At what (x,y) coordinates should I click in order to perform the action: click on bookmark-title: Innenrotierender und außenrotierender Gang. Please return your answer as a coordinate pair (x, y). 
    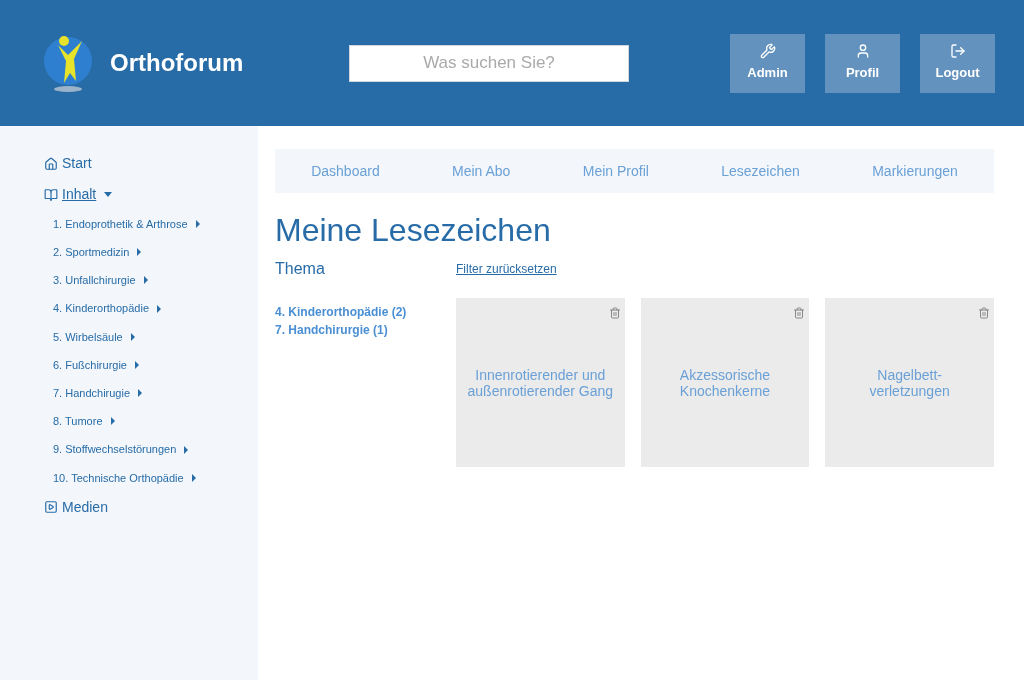
    Looking at the image, I should click on (540, 382).